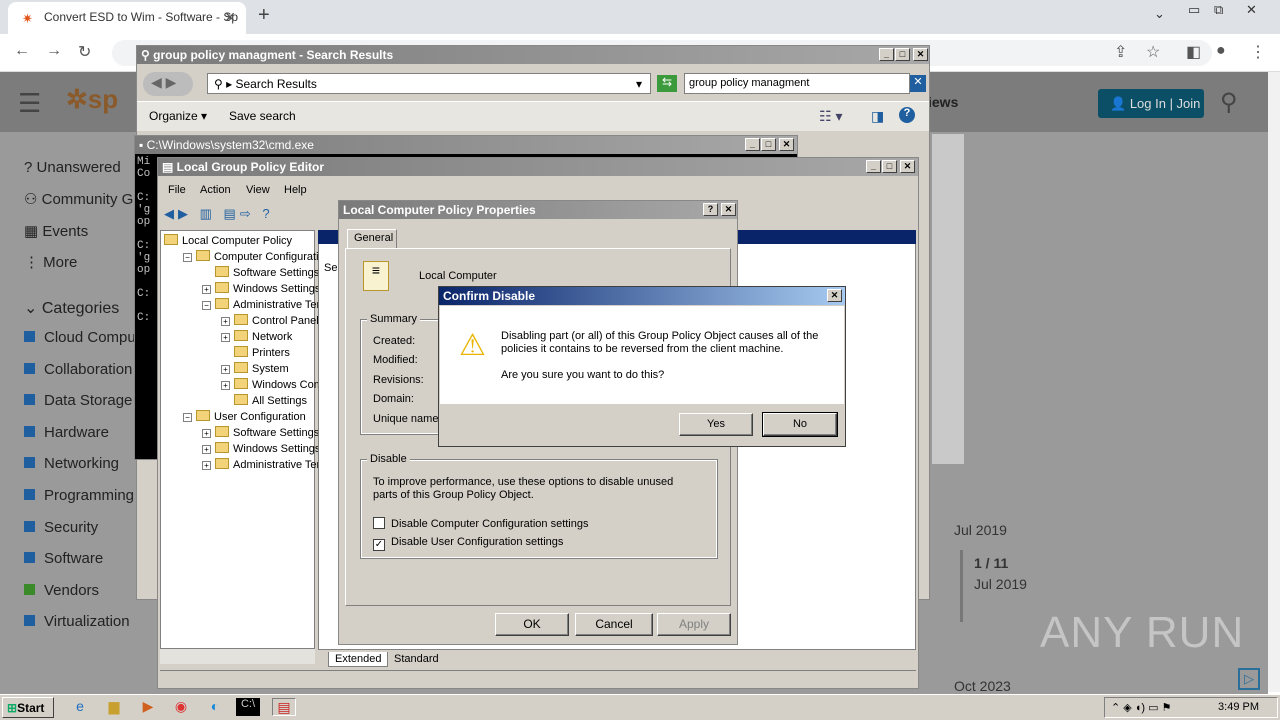  What do you see at coordinates (642, 296) in the screenshot?
I see `confirm-titlebar: Confirm Disable` at bounding box center [642, 296].